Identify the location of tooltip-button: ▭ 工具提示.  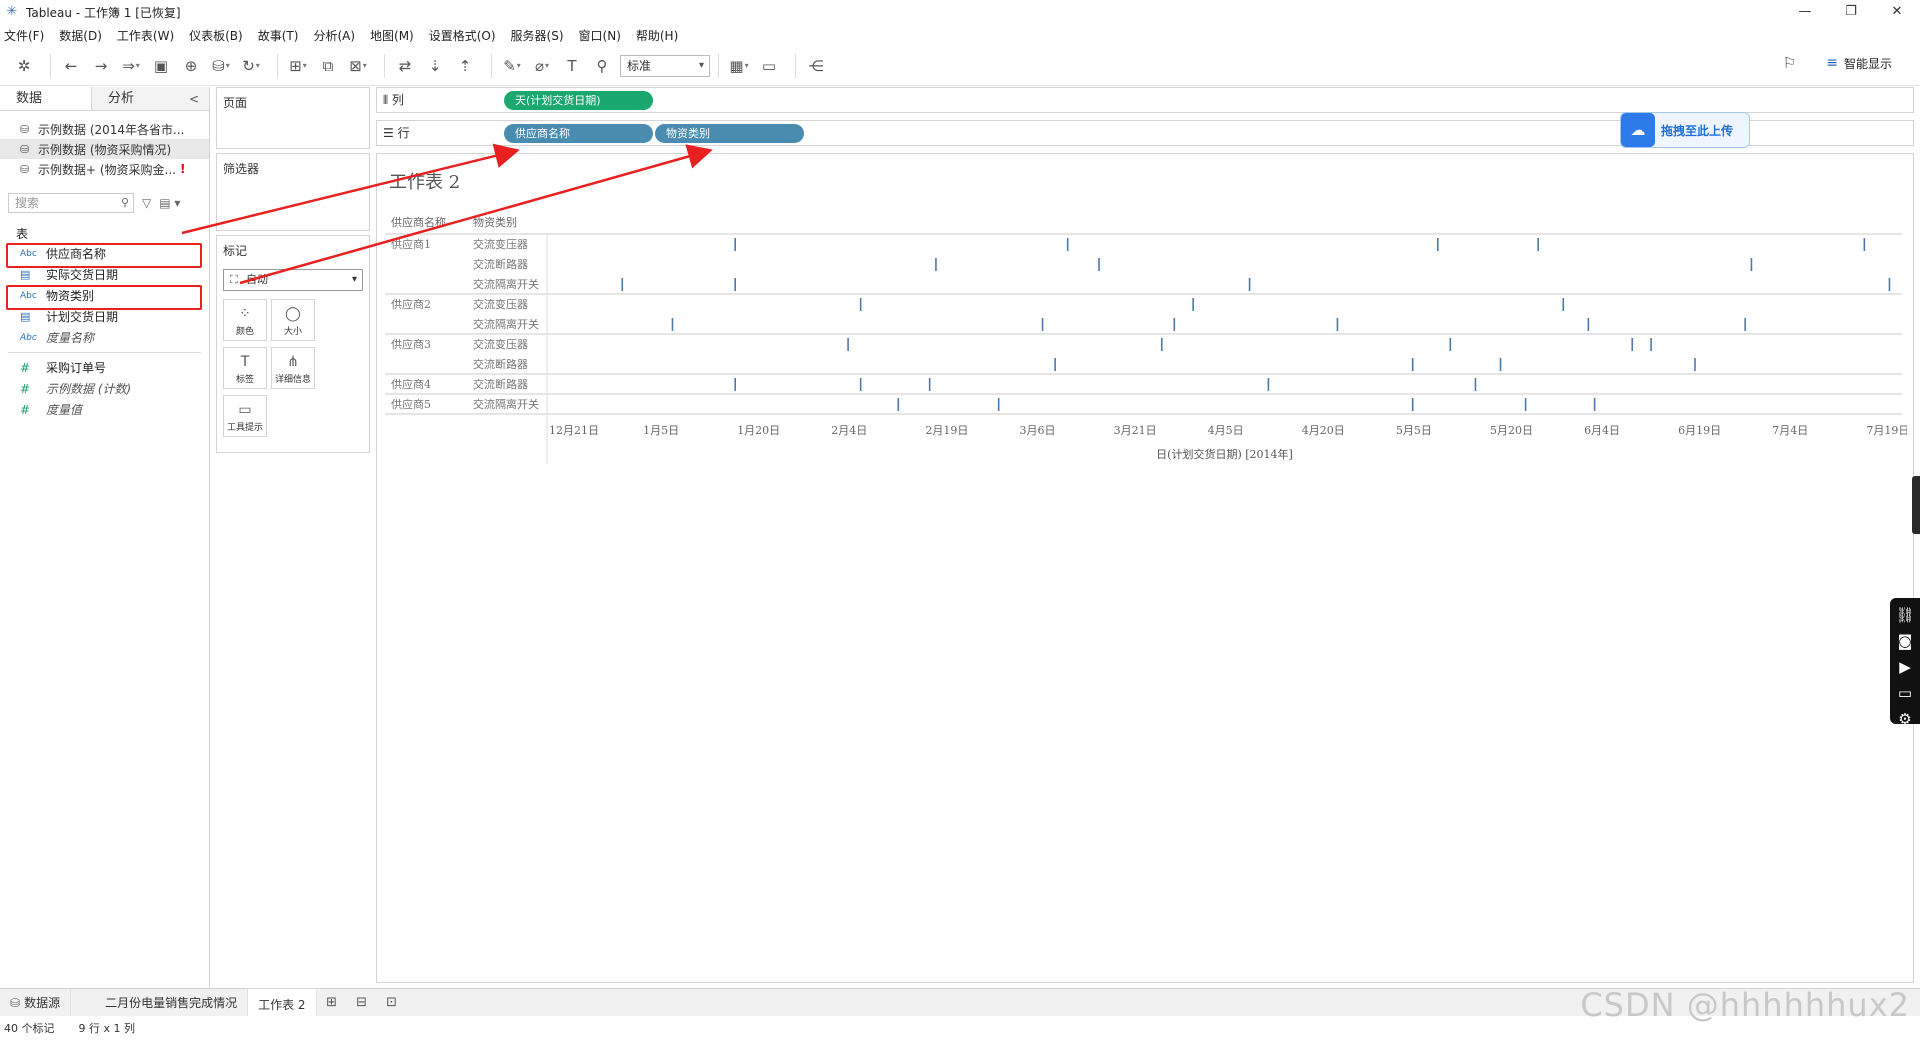
(245, 416).